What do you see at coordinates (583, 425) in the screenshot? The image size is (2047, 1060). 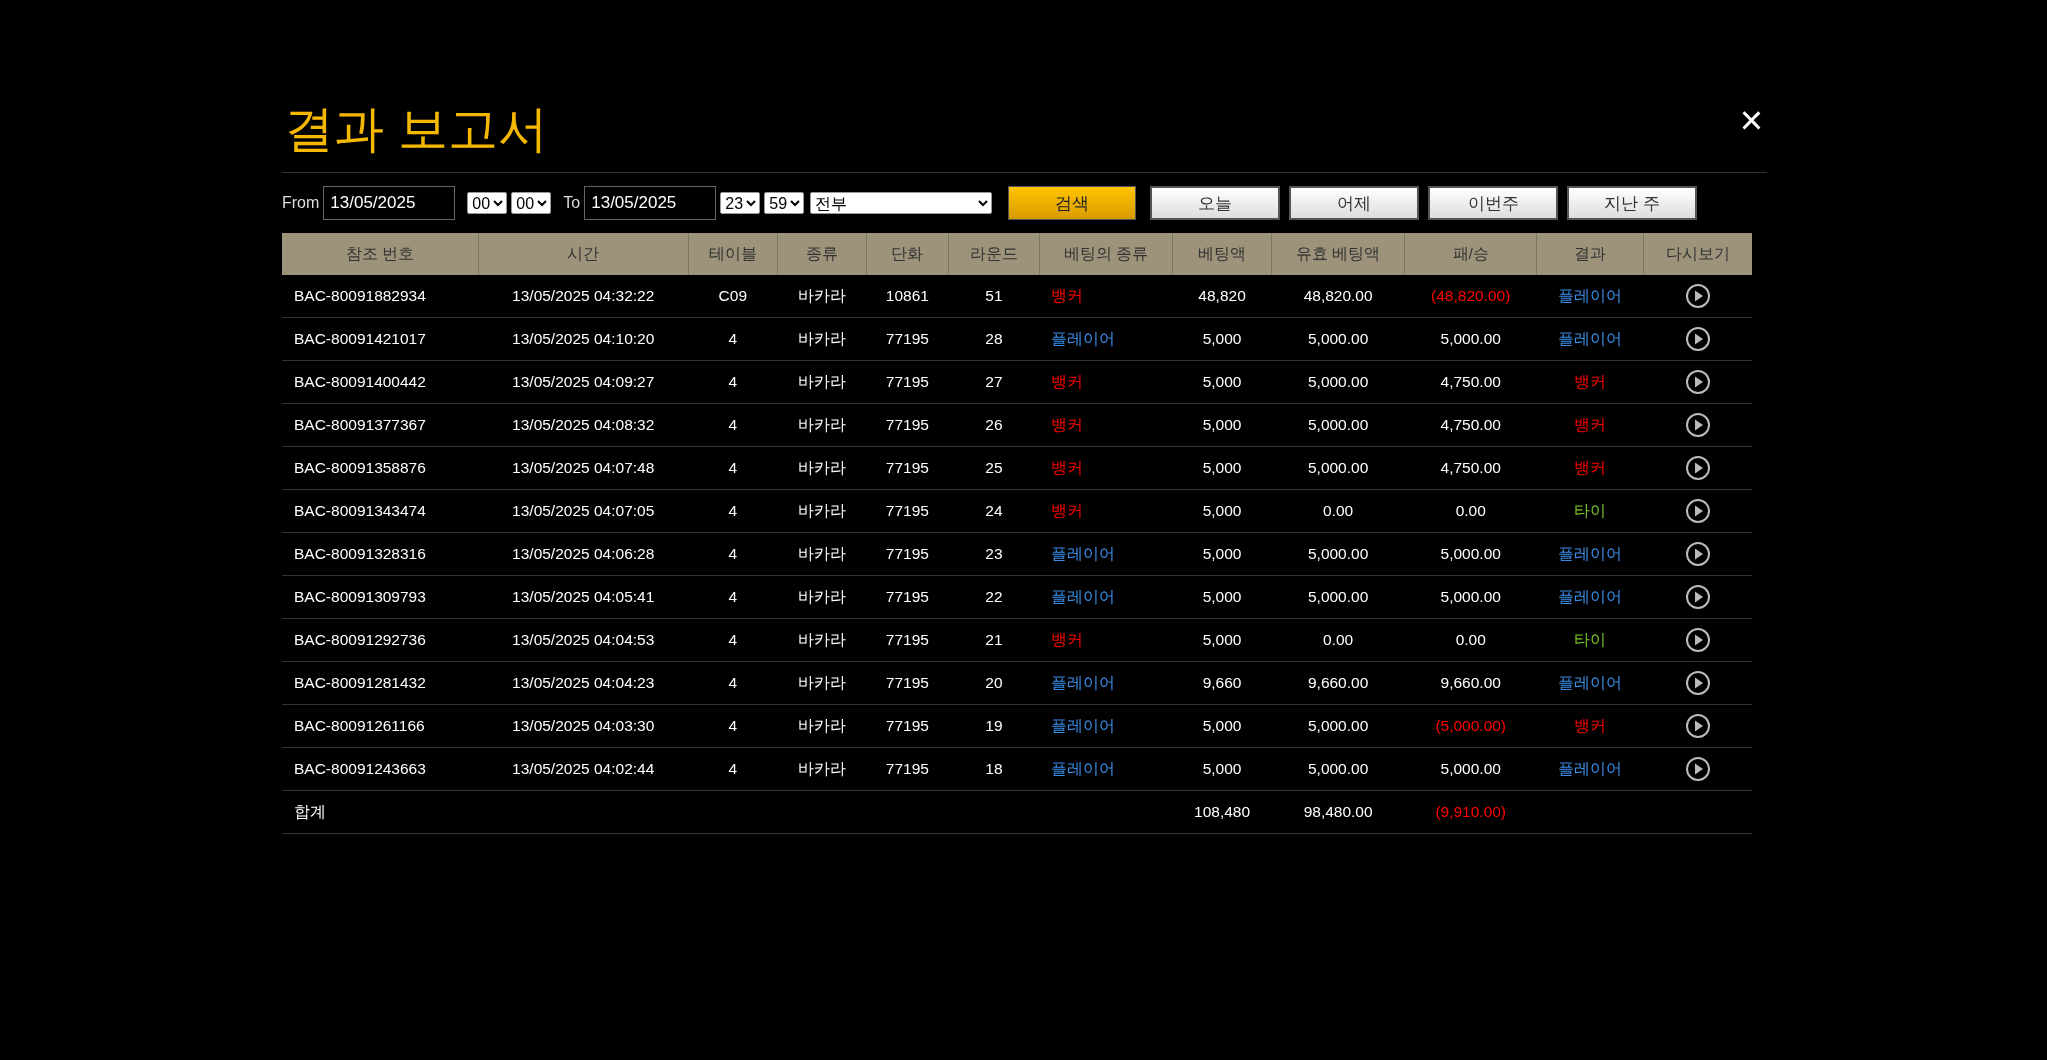 I see `table-cell: 13/05/2025 04:08:32` at bounding box center [583, 425].